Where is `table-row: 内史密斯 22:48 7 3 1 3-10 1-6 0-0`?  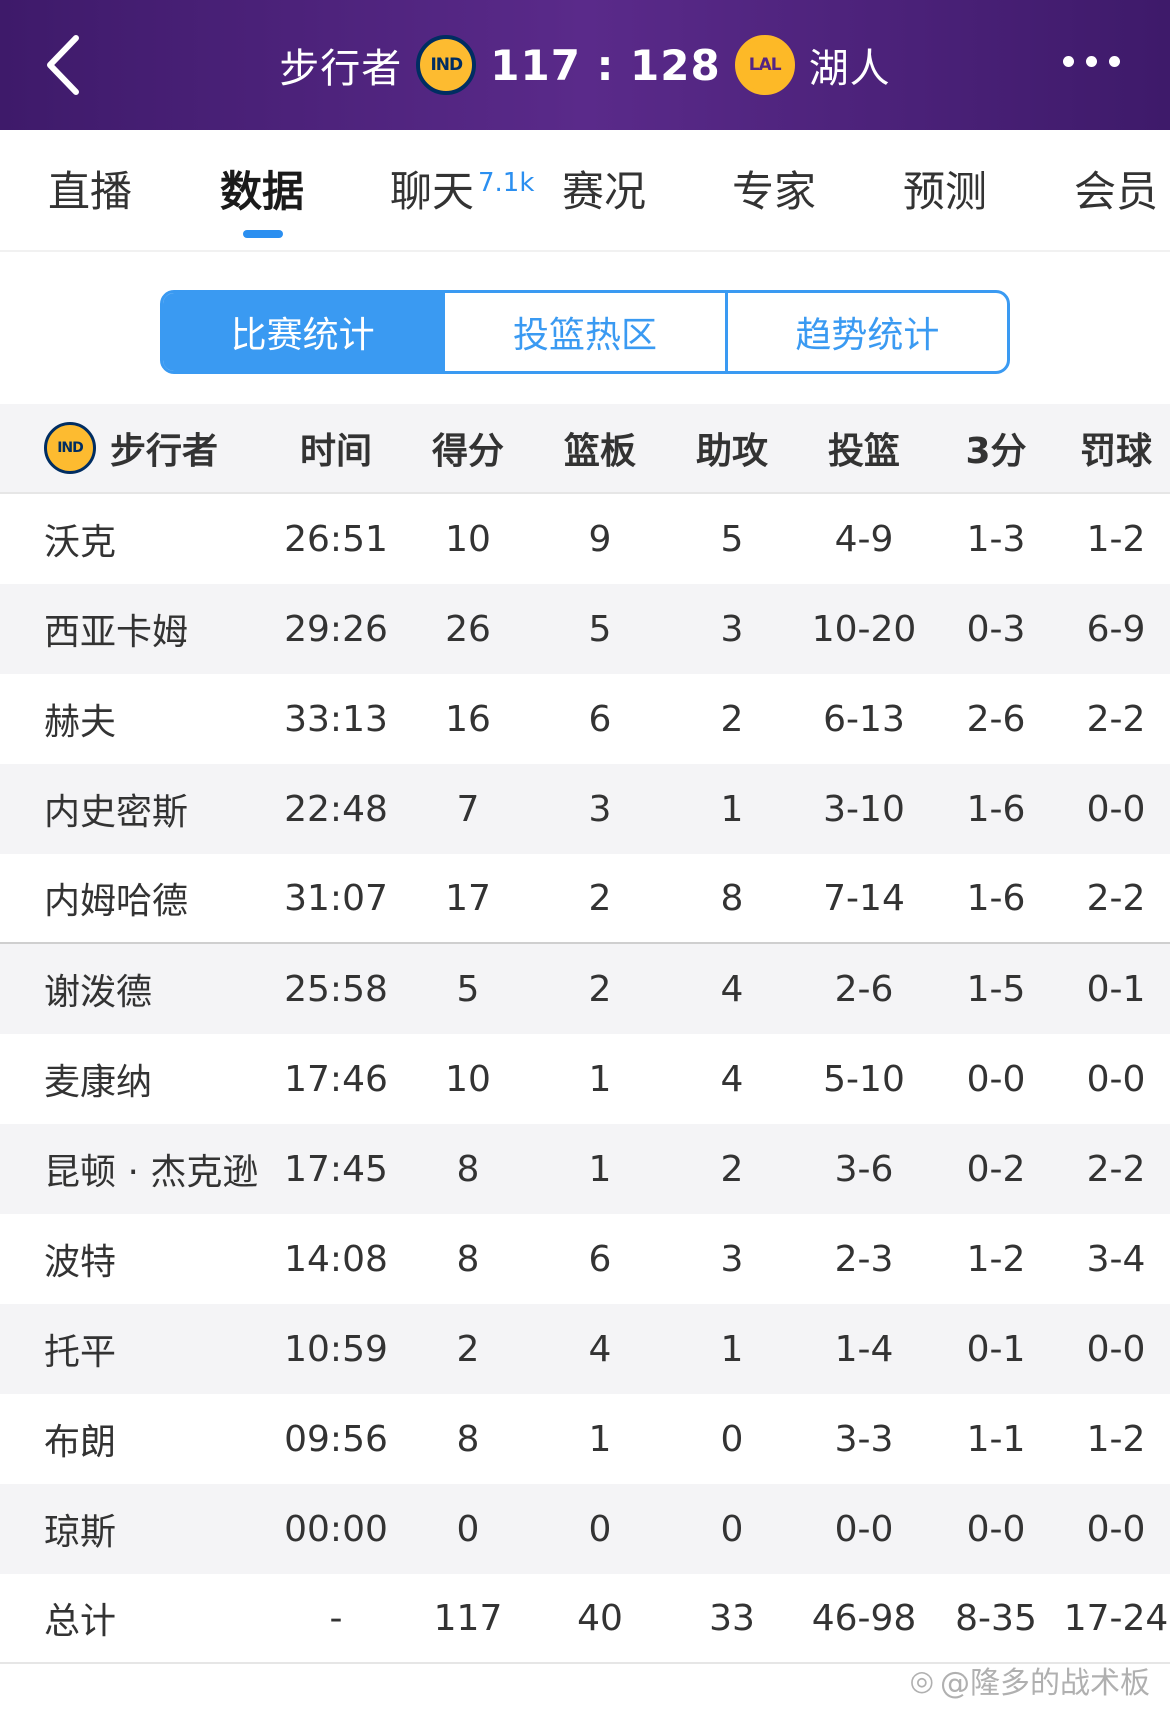
table-row: 内史密斯 22:48 7 3 1 3-10 1-6 0-0 is located at coordinates (585, 809).